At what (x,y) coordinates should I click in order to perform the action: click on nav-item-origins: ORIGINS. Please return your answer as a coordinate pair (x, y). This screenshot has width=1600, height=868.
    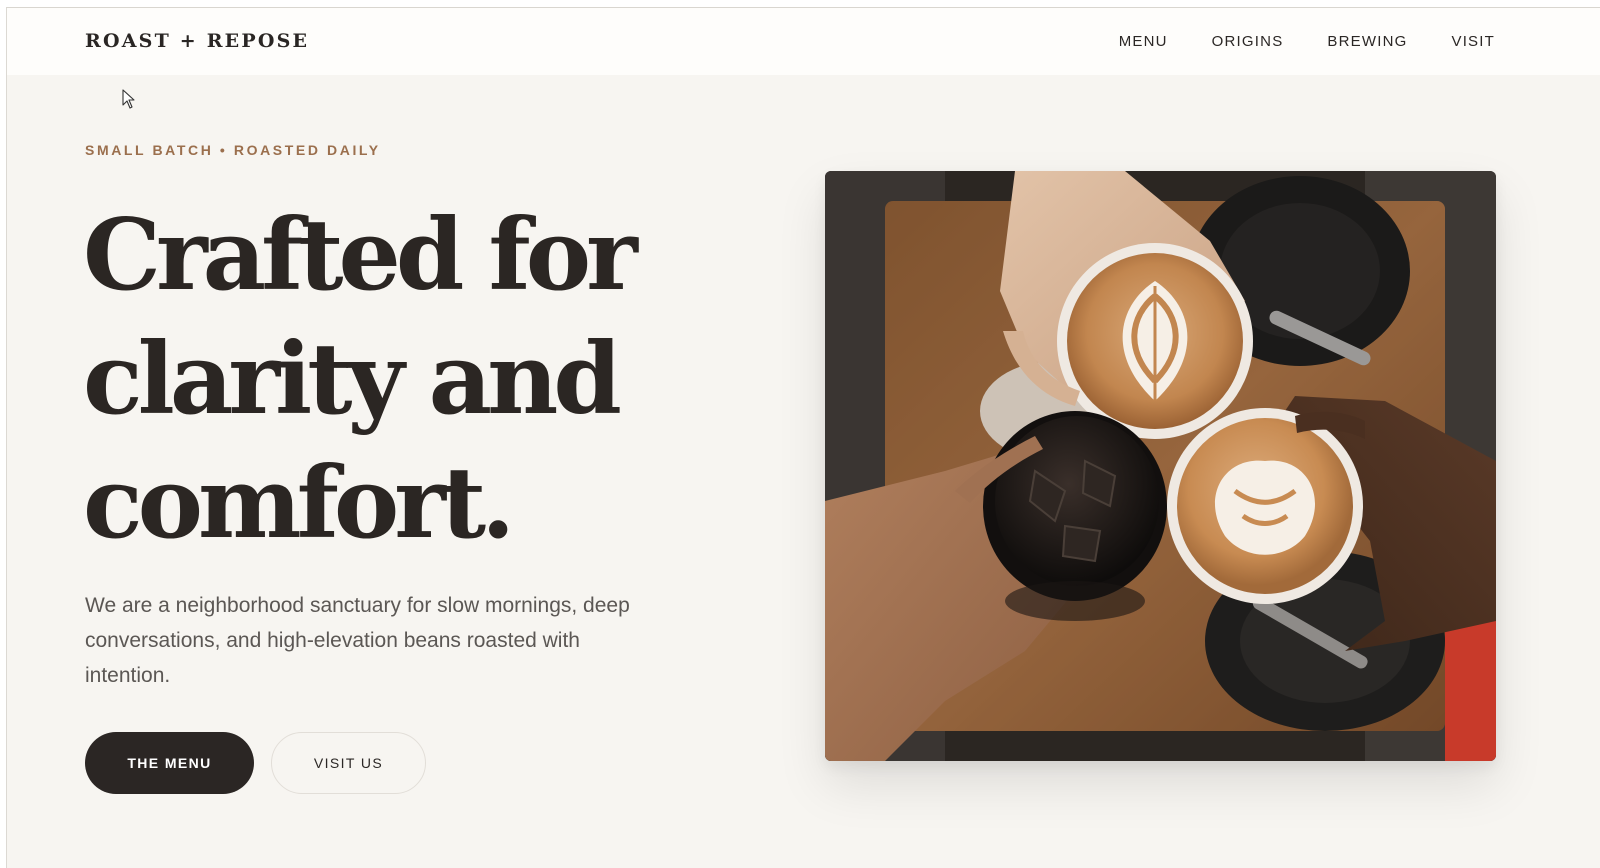
    Looking at the image, I should click on (1248, 41).